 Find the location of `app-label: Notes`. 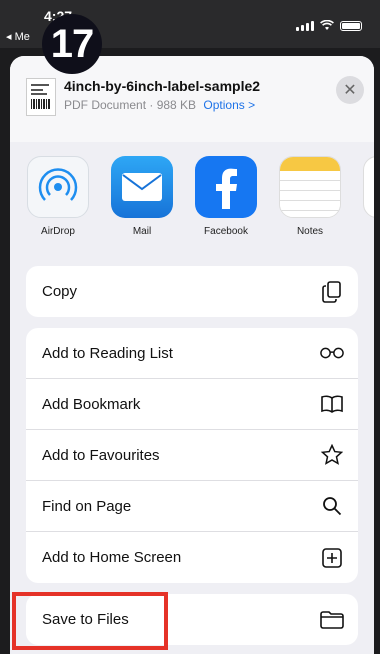

app-label: Notes is located at coordinates (310, 231).